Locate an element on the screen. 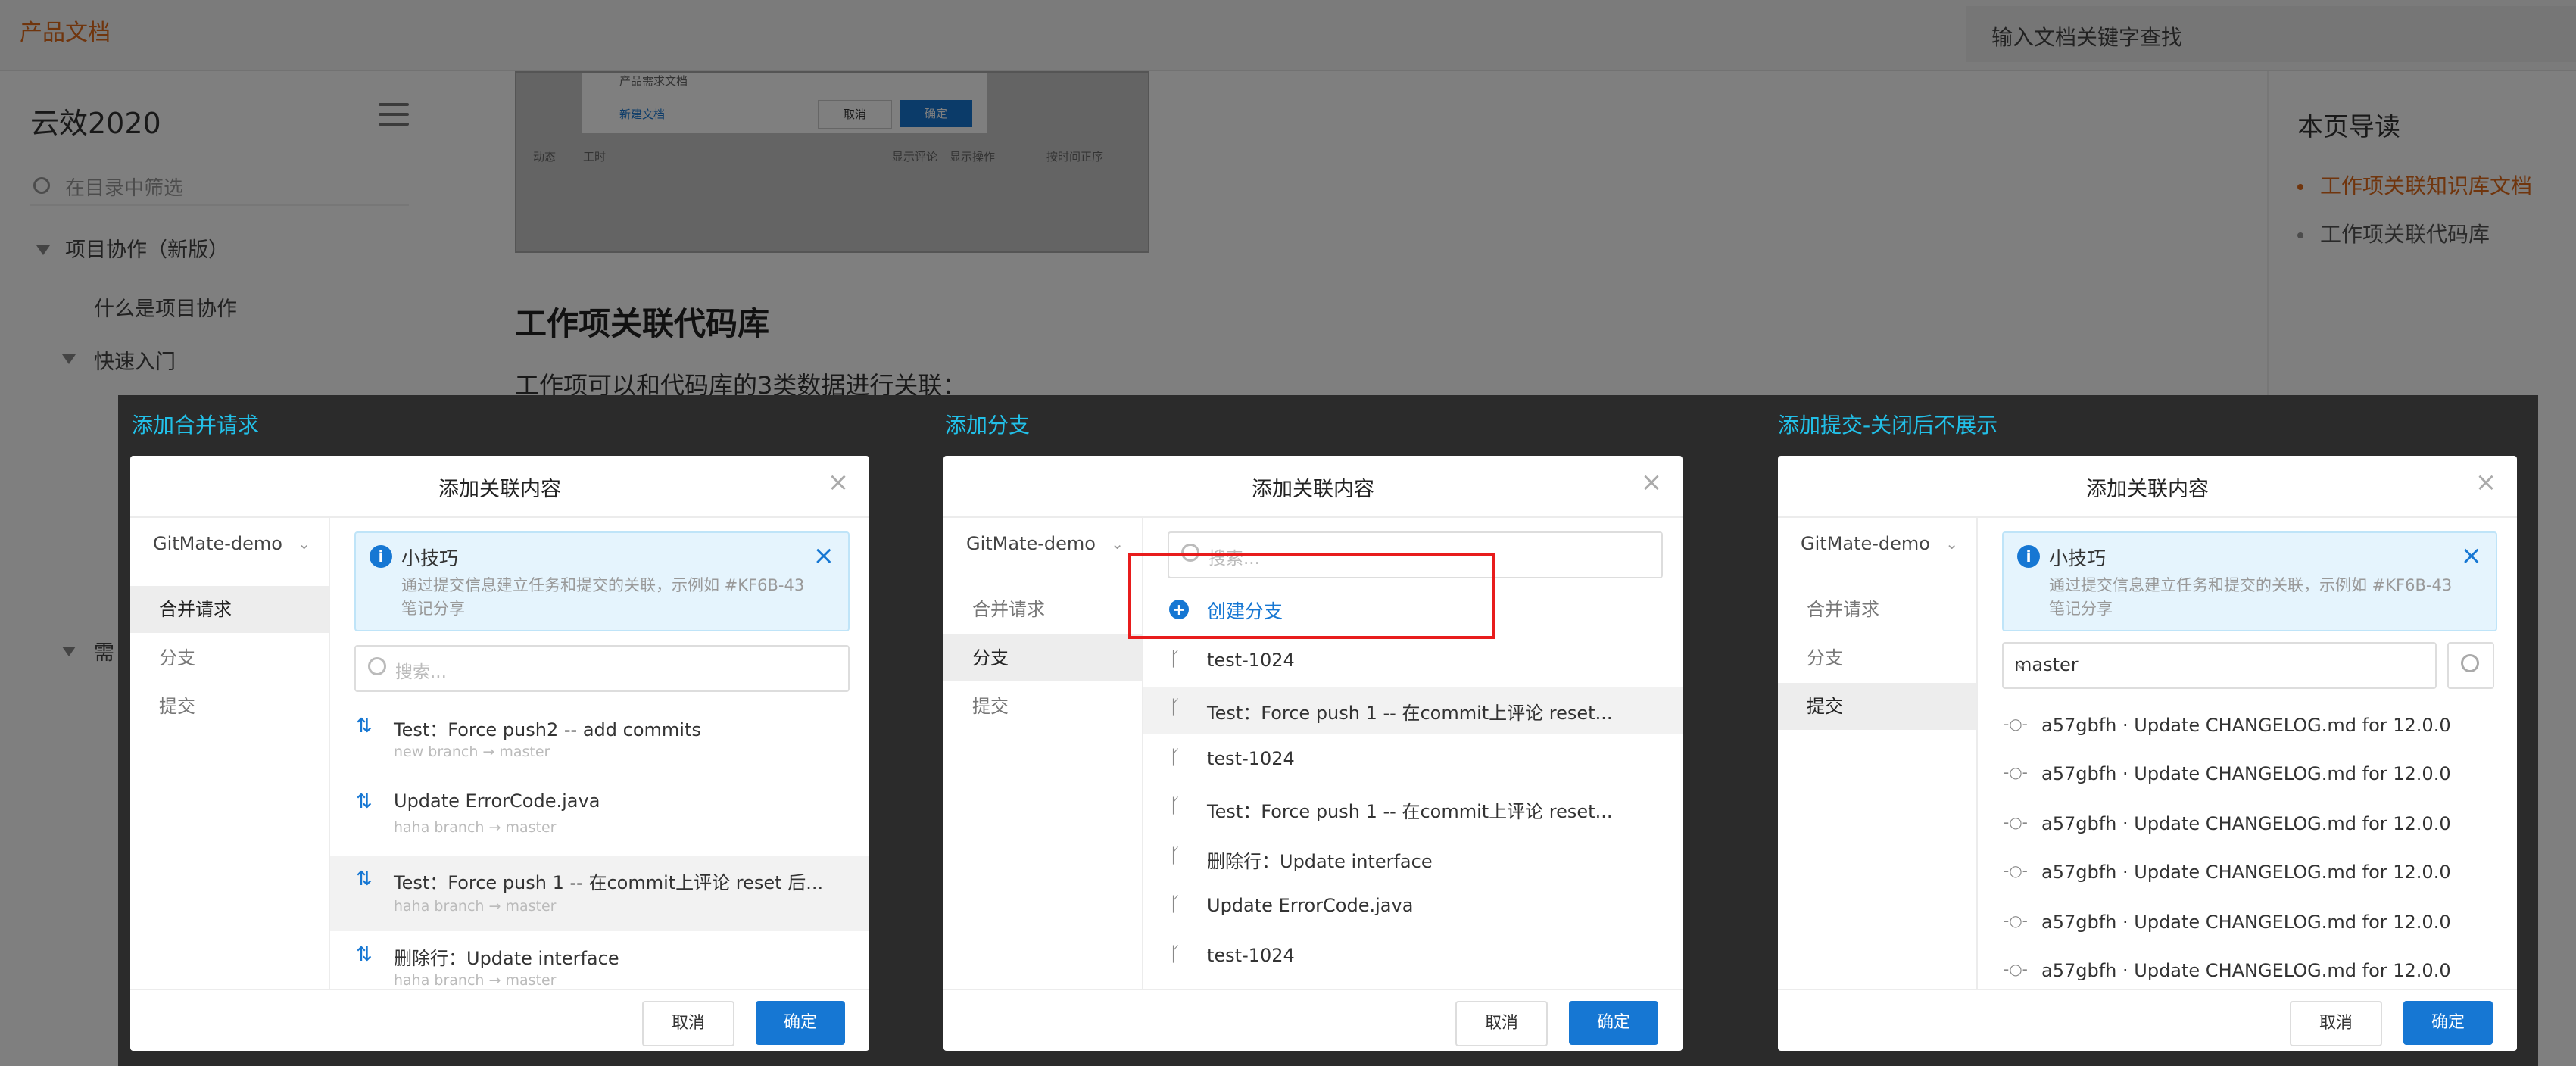 This screenshot has width=2576, height=1066. dialog-nav: GitMate-demo ⌄ 合并请求 分支 提交 is located at coordinates (1043, 753).